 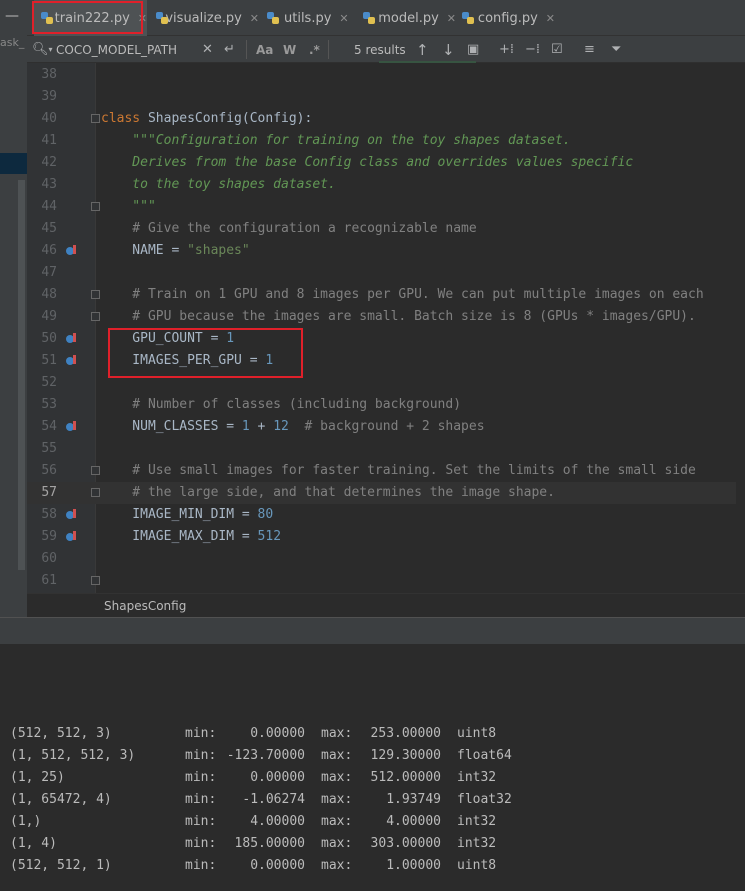 I want to click on match-case-label: Aa, so click(x=265, y=49).